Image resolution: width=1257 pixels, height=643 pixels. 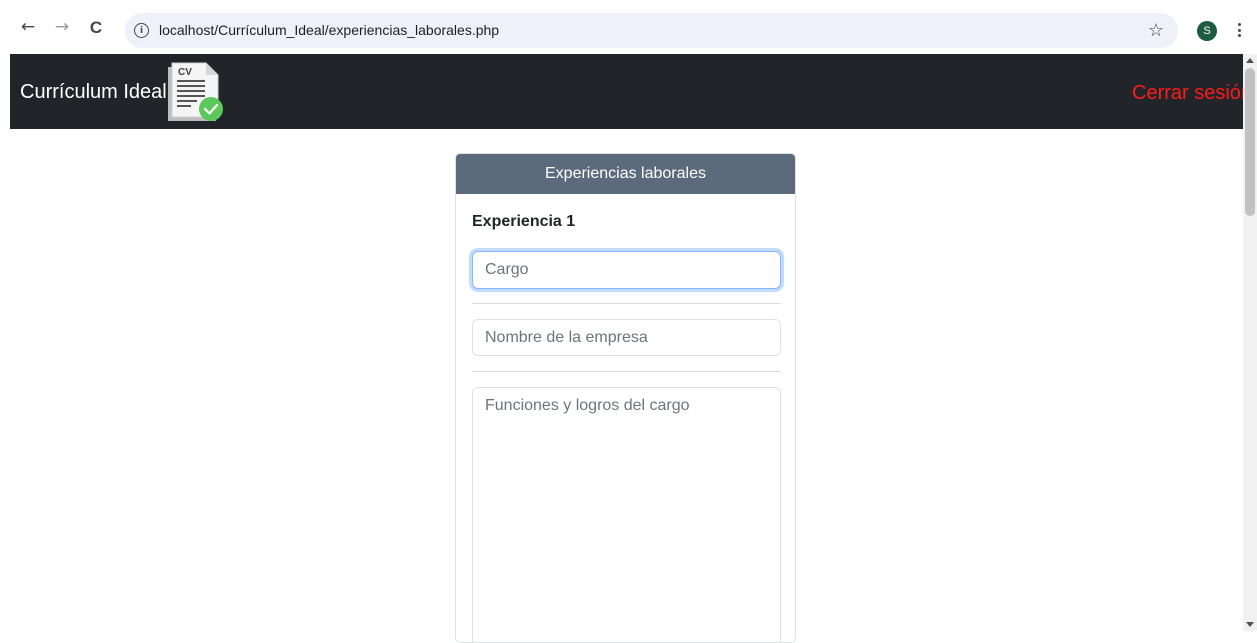 I want to click on browser-menu-icon, so click(x=1239, y=30).